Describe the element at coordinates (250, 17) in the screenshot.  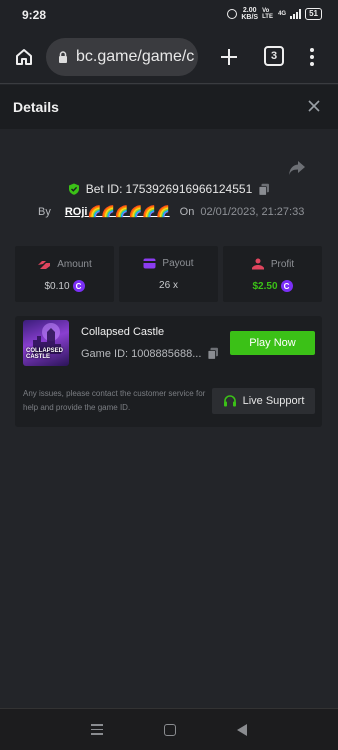
I see `speed-unit: KB/S` at that location.